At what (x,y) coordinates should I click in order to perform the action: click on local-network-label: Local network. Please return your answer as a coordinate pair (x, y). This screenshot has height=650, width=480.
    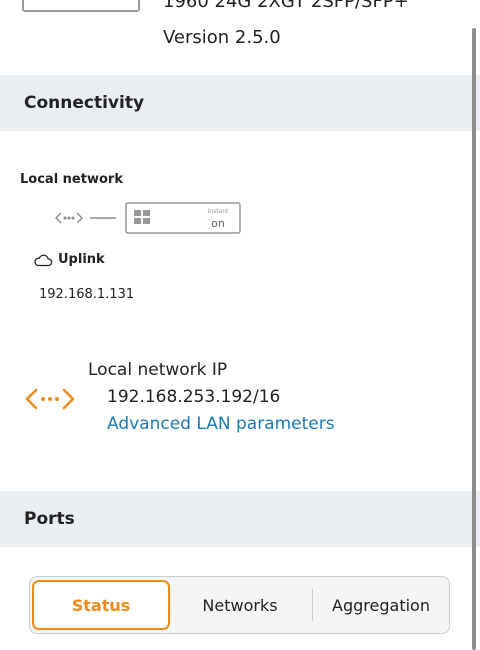
    Looking at the image, I should click on (71, 179).